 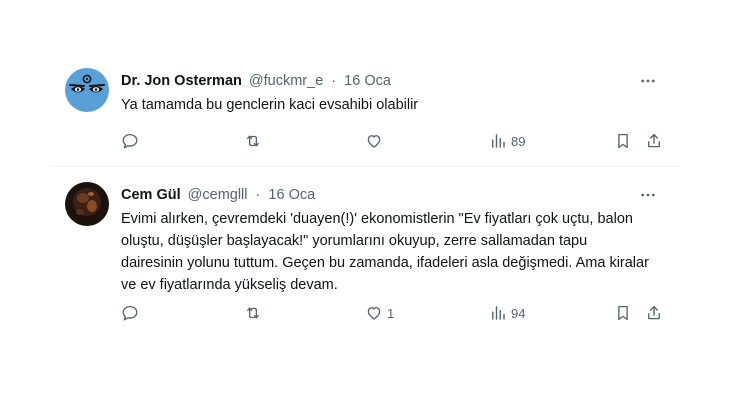 I want to click on manhattan-symbol-eyes-avatar-icon, so click(x=87, y=90).